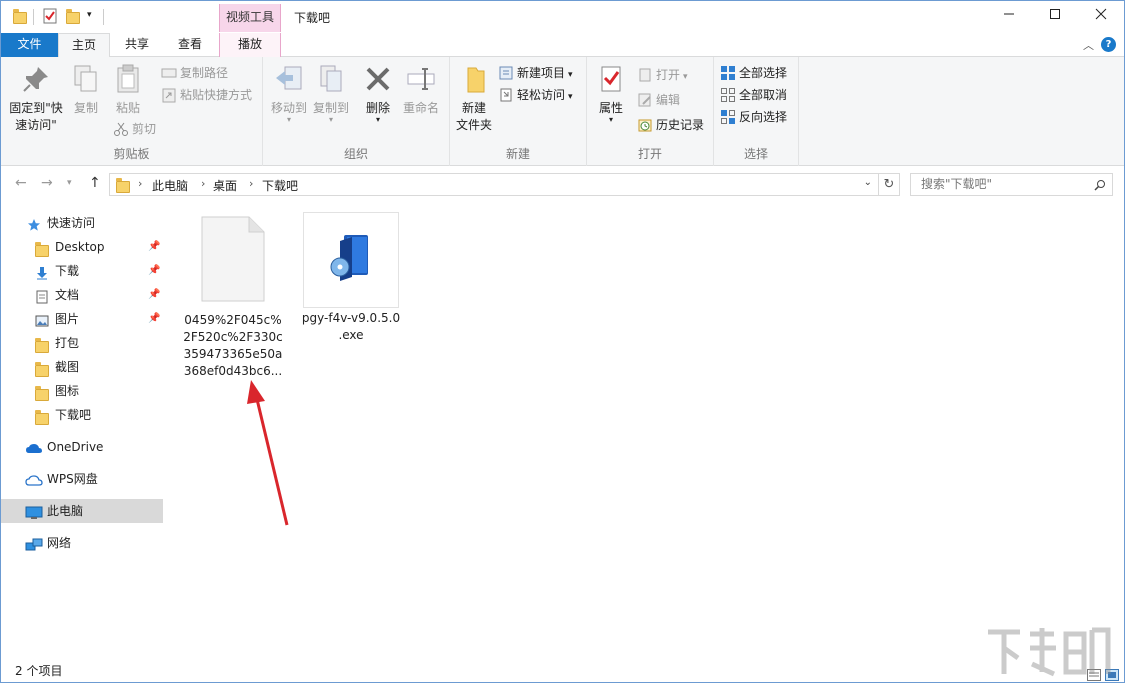 The width and height of the screenshot is (1125, 683). I want to click on copy-button: 复制, so click(86, 89).